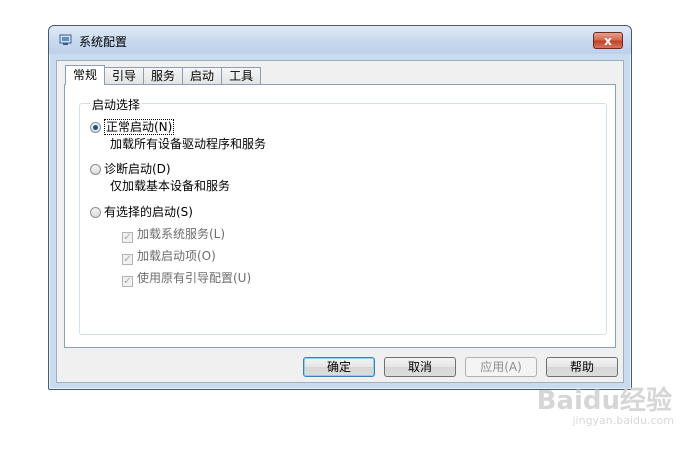  What do you see at coordinates (148, 212) in the screenshot?
I see `selective-startup-label: 有选择的启动(S)` at bounding box center [148, 212].